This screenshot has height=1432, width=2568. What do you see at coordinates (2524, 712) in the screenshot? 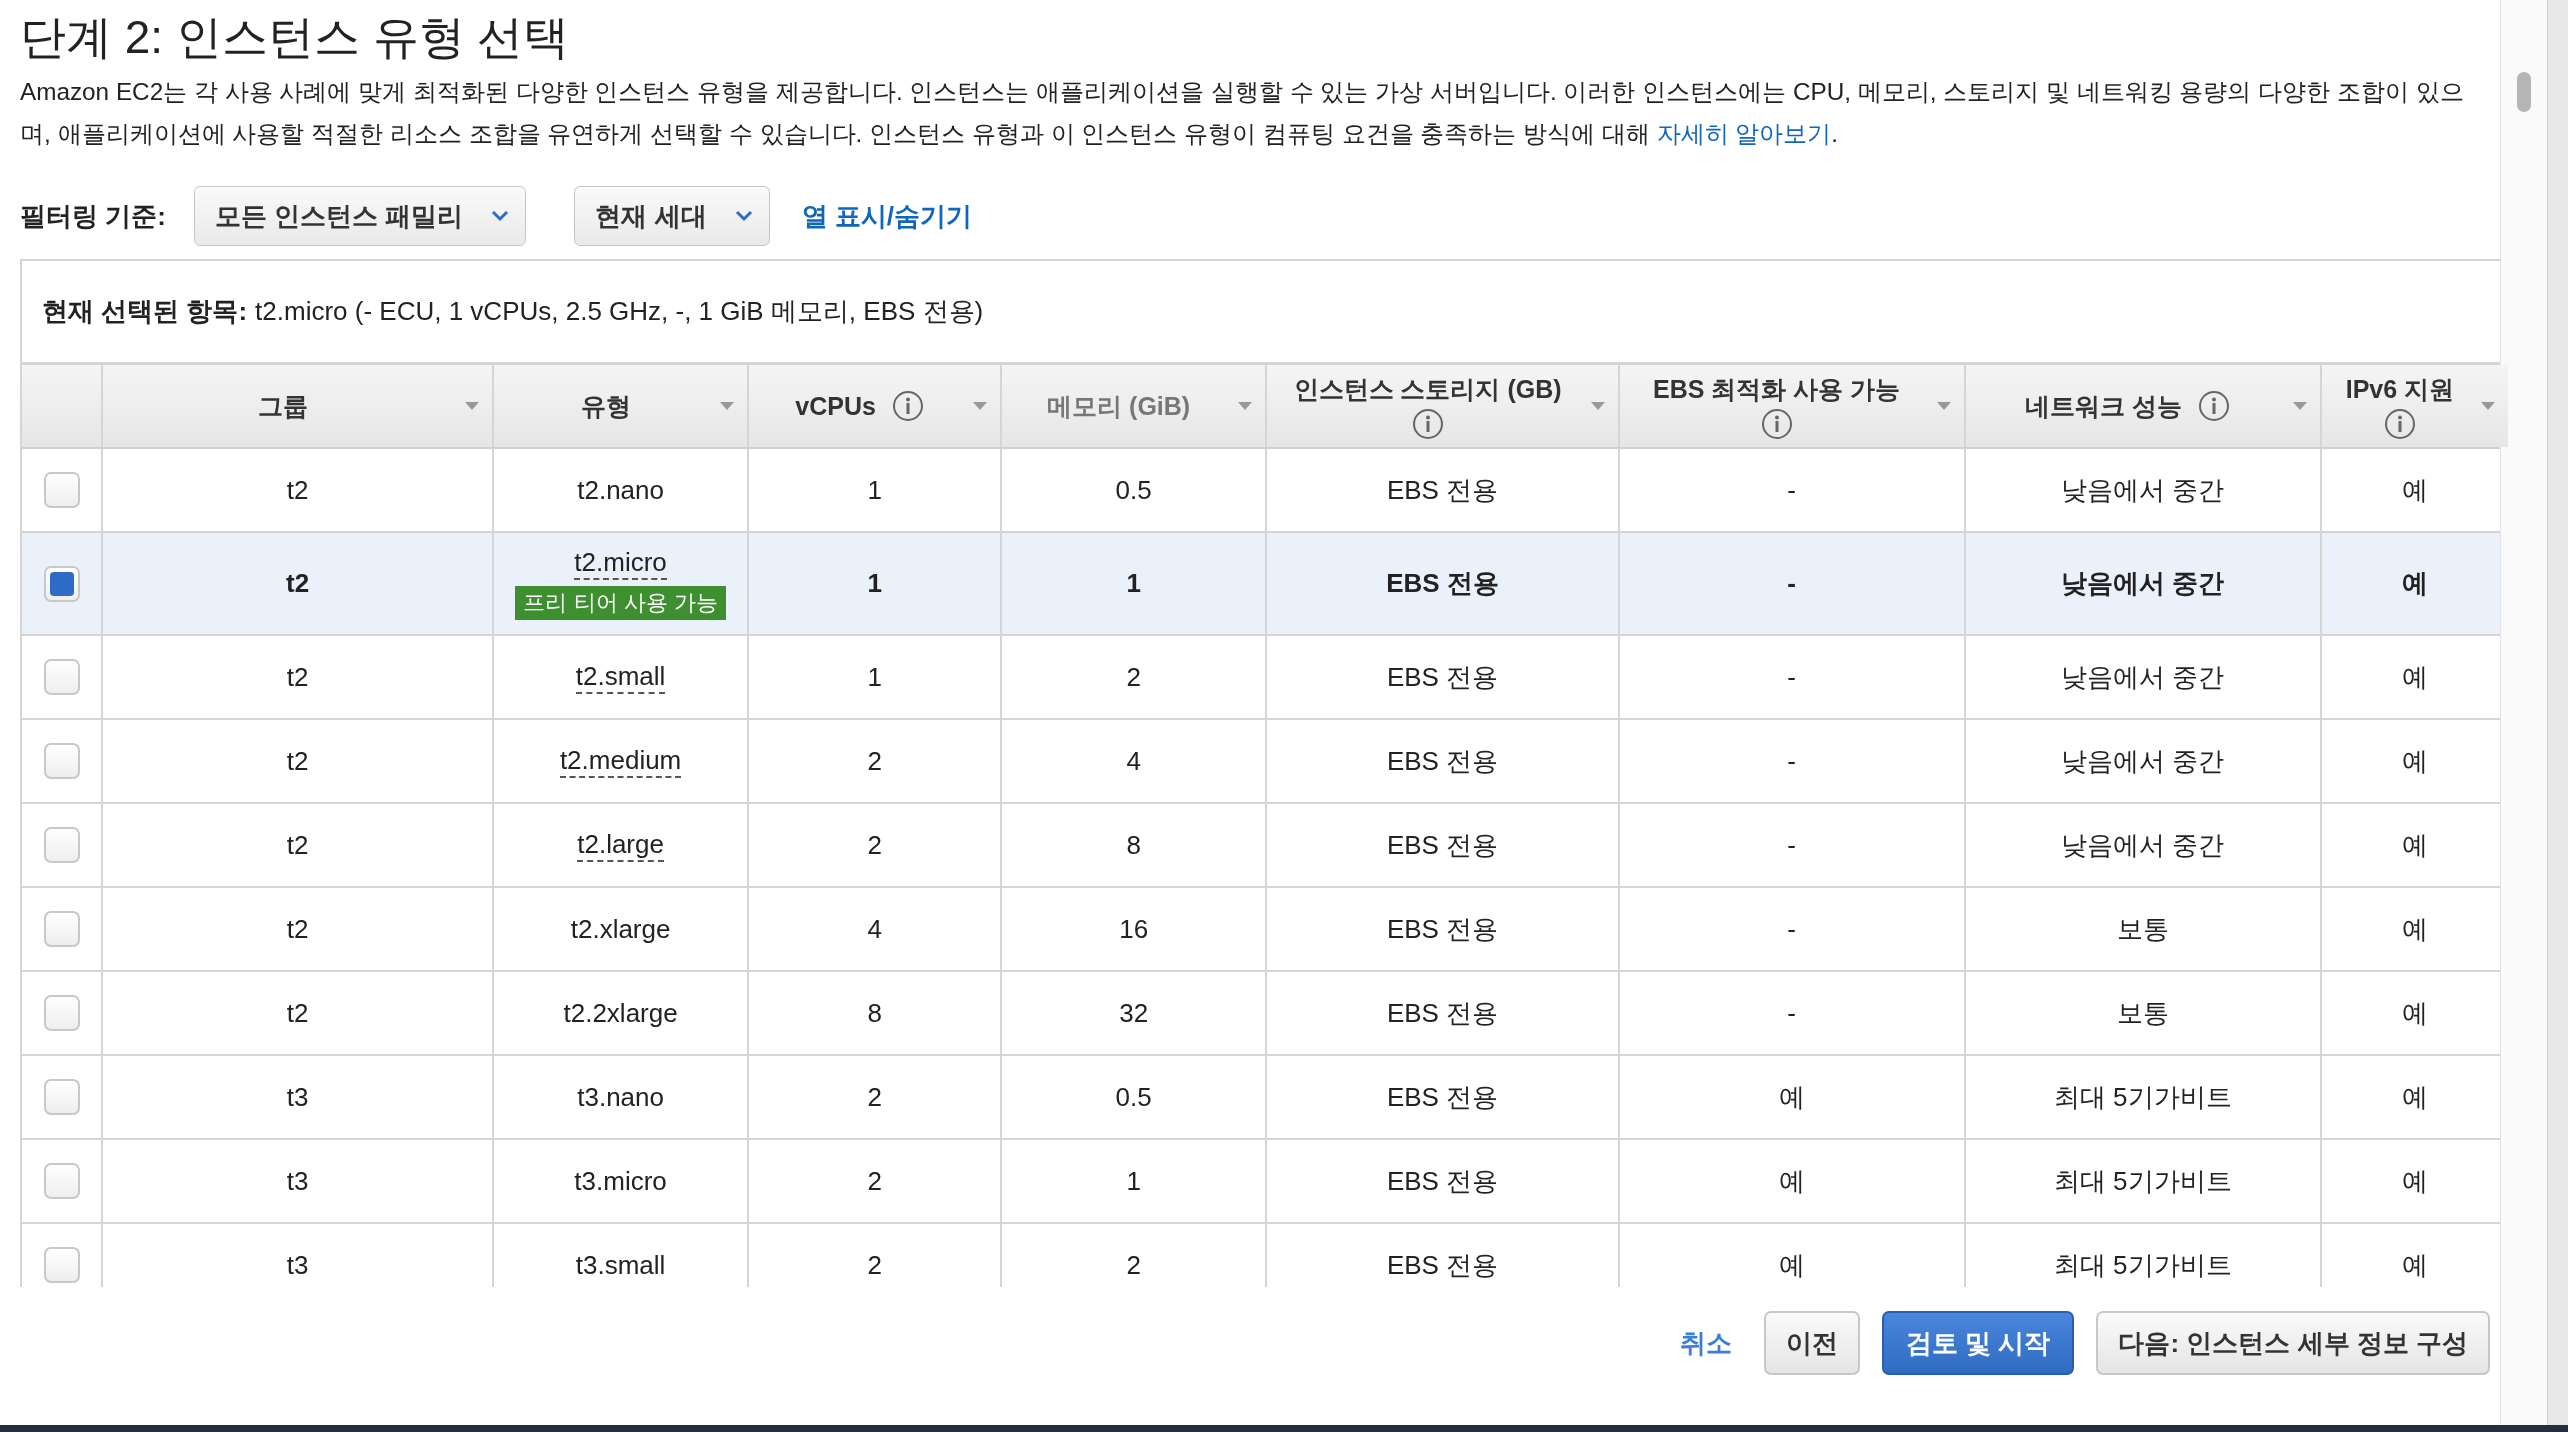
I see `scrollbar` at bounding box center [2524, 712].